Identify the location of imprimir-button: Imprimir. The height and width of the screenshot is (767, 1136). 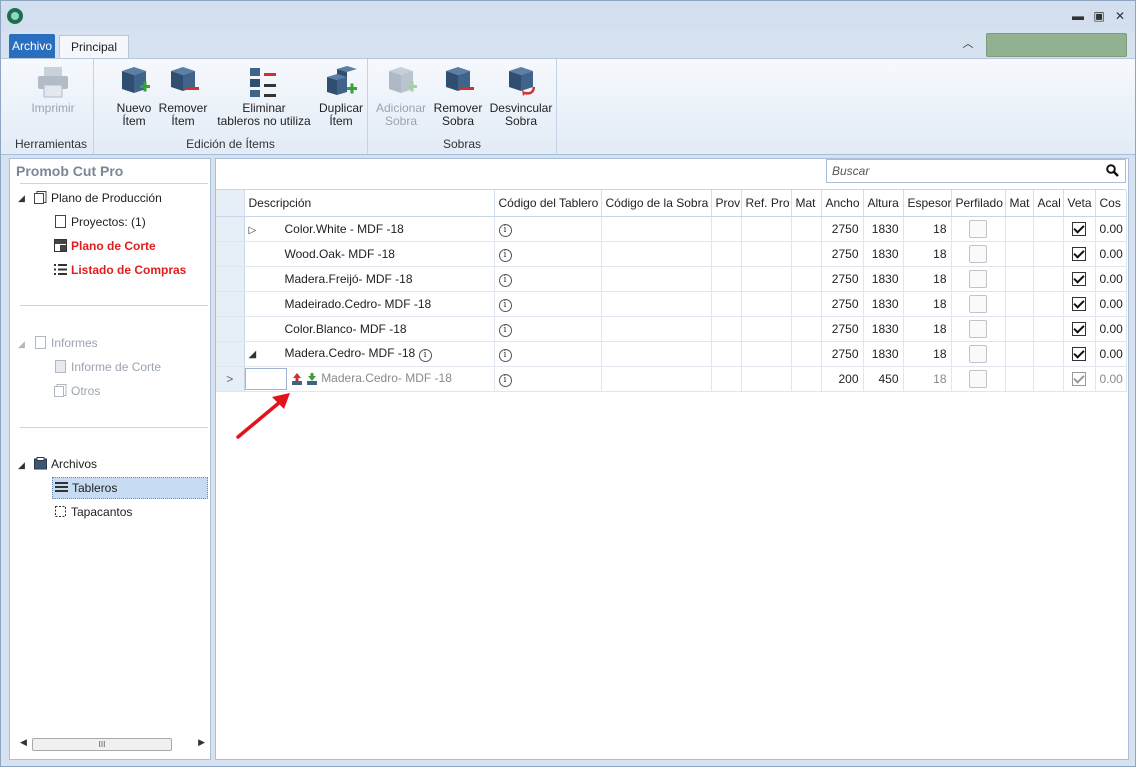
(53, 90).